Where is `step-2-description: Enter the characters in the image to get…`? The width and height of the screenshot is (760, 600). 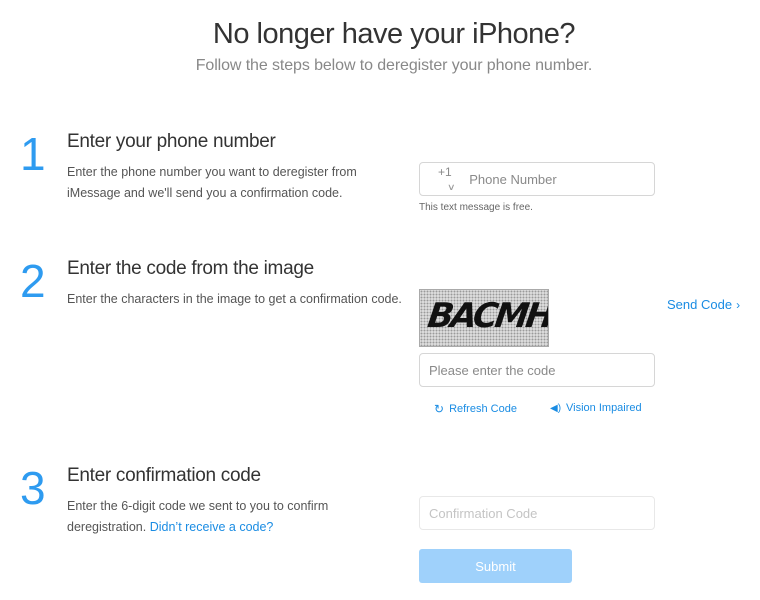 step-2-description: Enter the characters in the image to get… is located at coordinates (234, 299).